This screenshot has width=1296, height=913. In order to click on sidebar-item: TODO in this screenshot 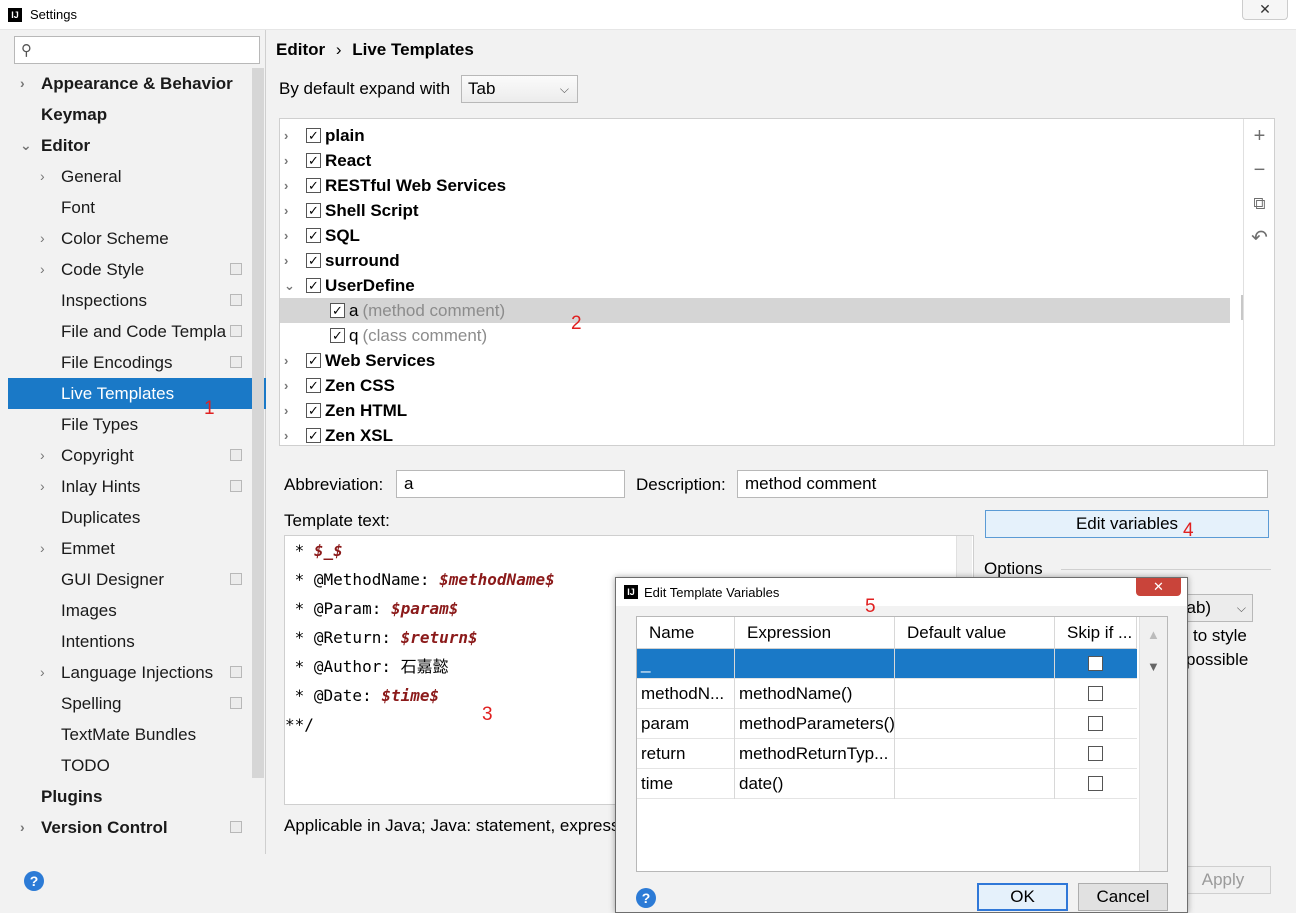, I will do `click(137, 765)`.